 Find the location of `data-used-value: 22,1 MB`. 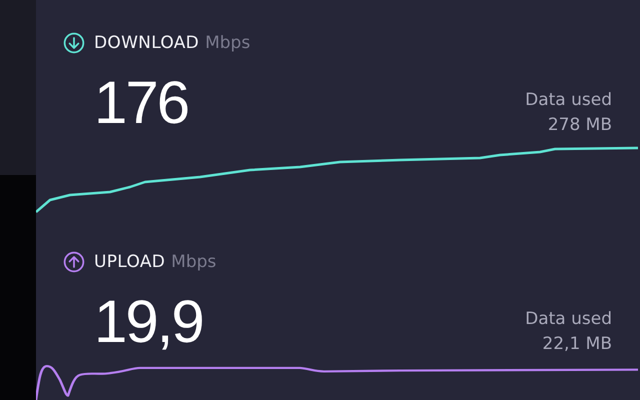

data-used-value: 22,1 MB is located at coordinates (577, 344).